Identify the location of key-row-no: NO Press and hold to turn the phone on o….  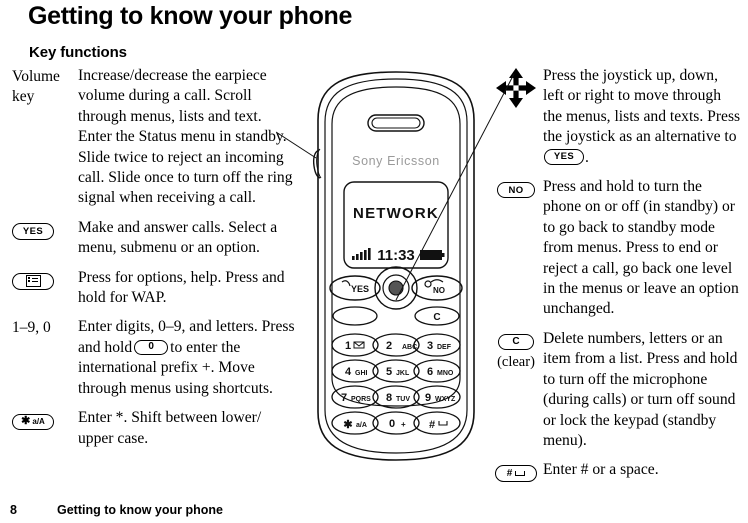
(615, 248).